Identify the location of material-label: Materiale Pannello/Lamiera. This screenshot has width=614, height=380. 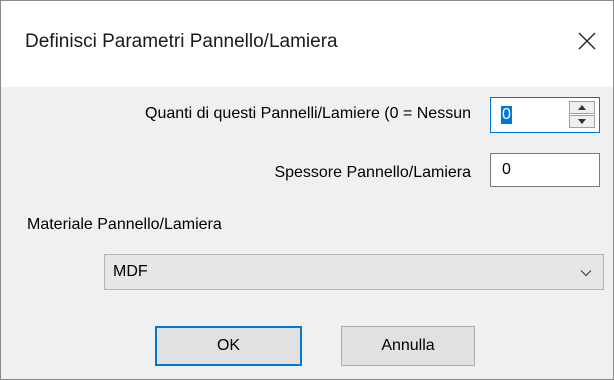
(124, 224).